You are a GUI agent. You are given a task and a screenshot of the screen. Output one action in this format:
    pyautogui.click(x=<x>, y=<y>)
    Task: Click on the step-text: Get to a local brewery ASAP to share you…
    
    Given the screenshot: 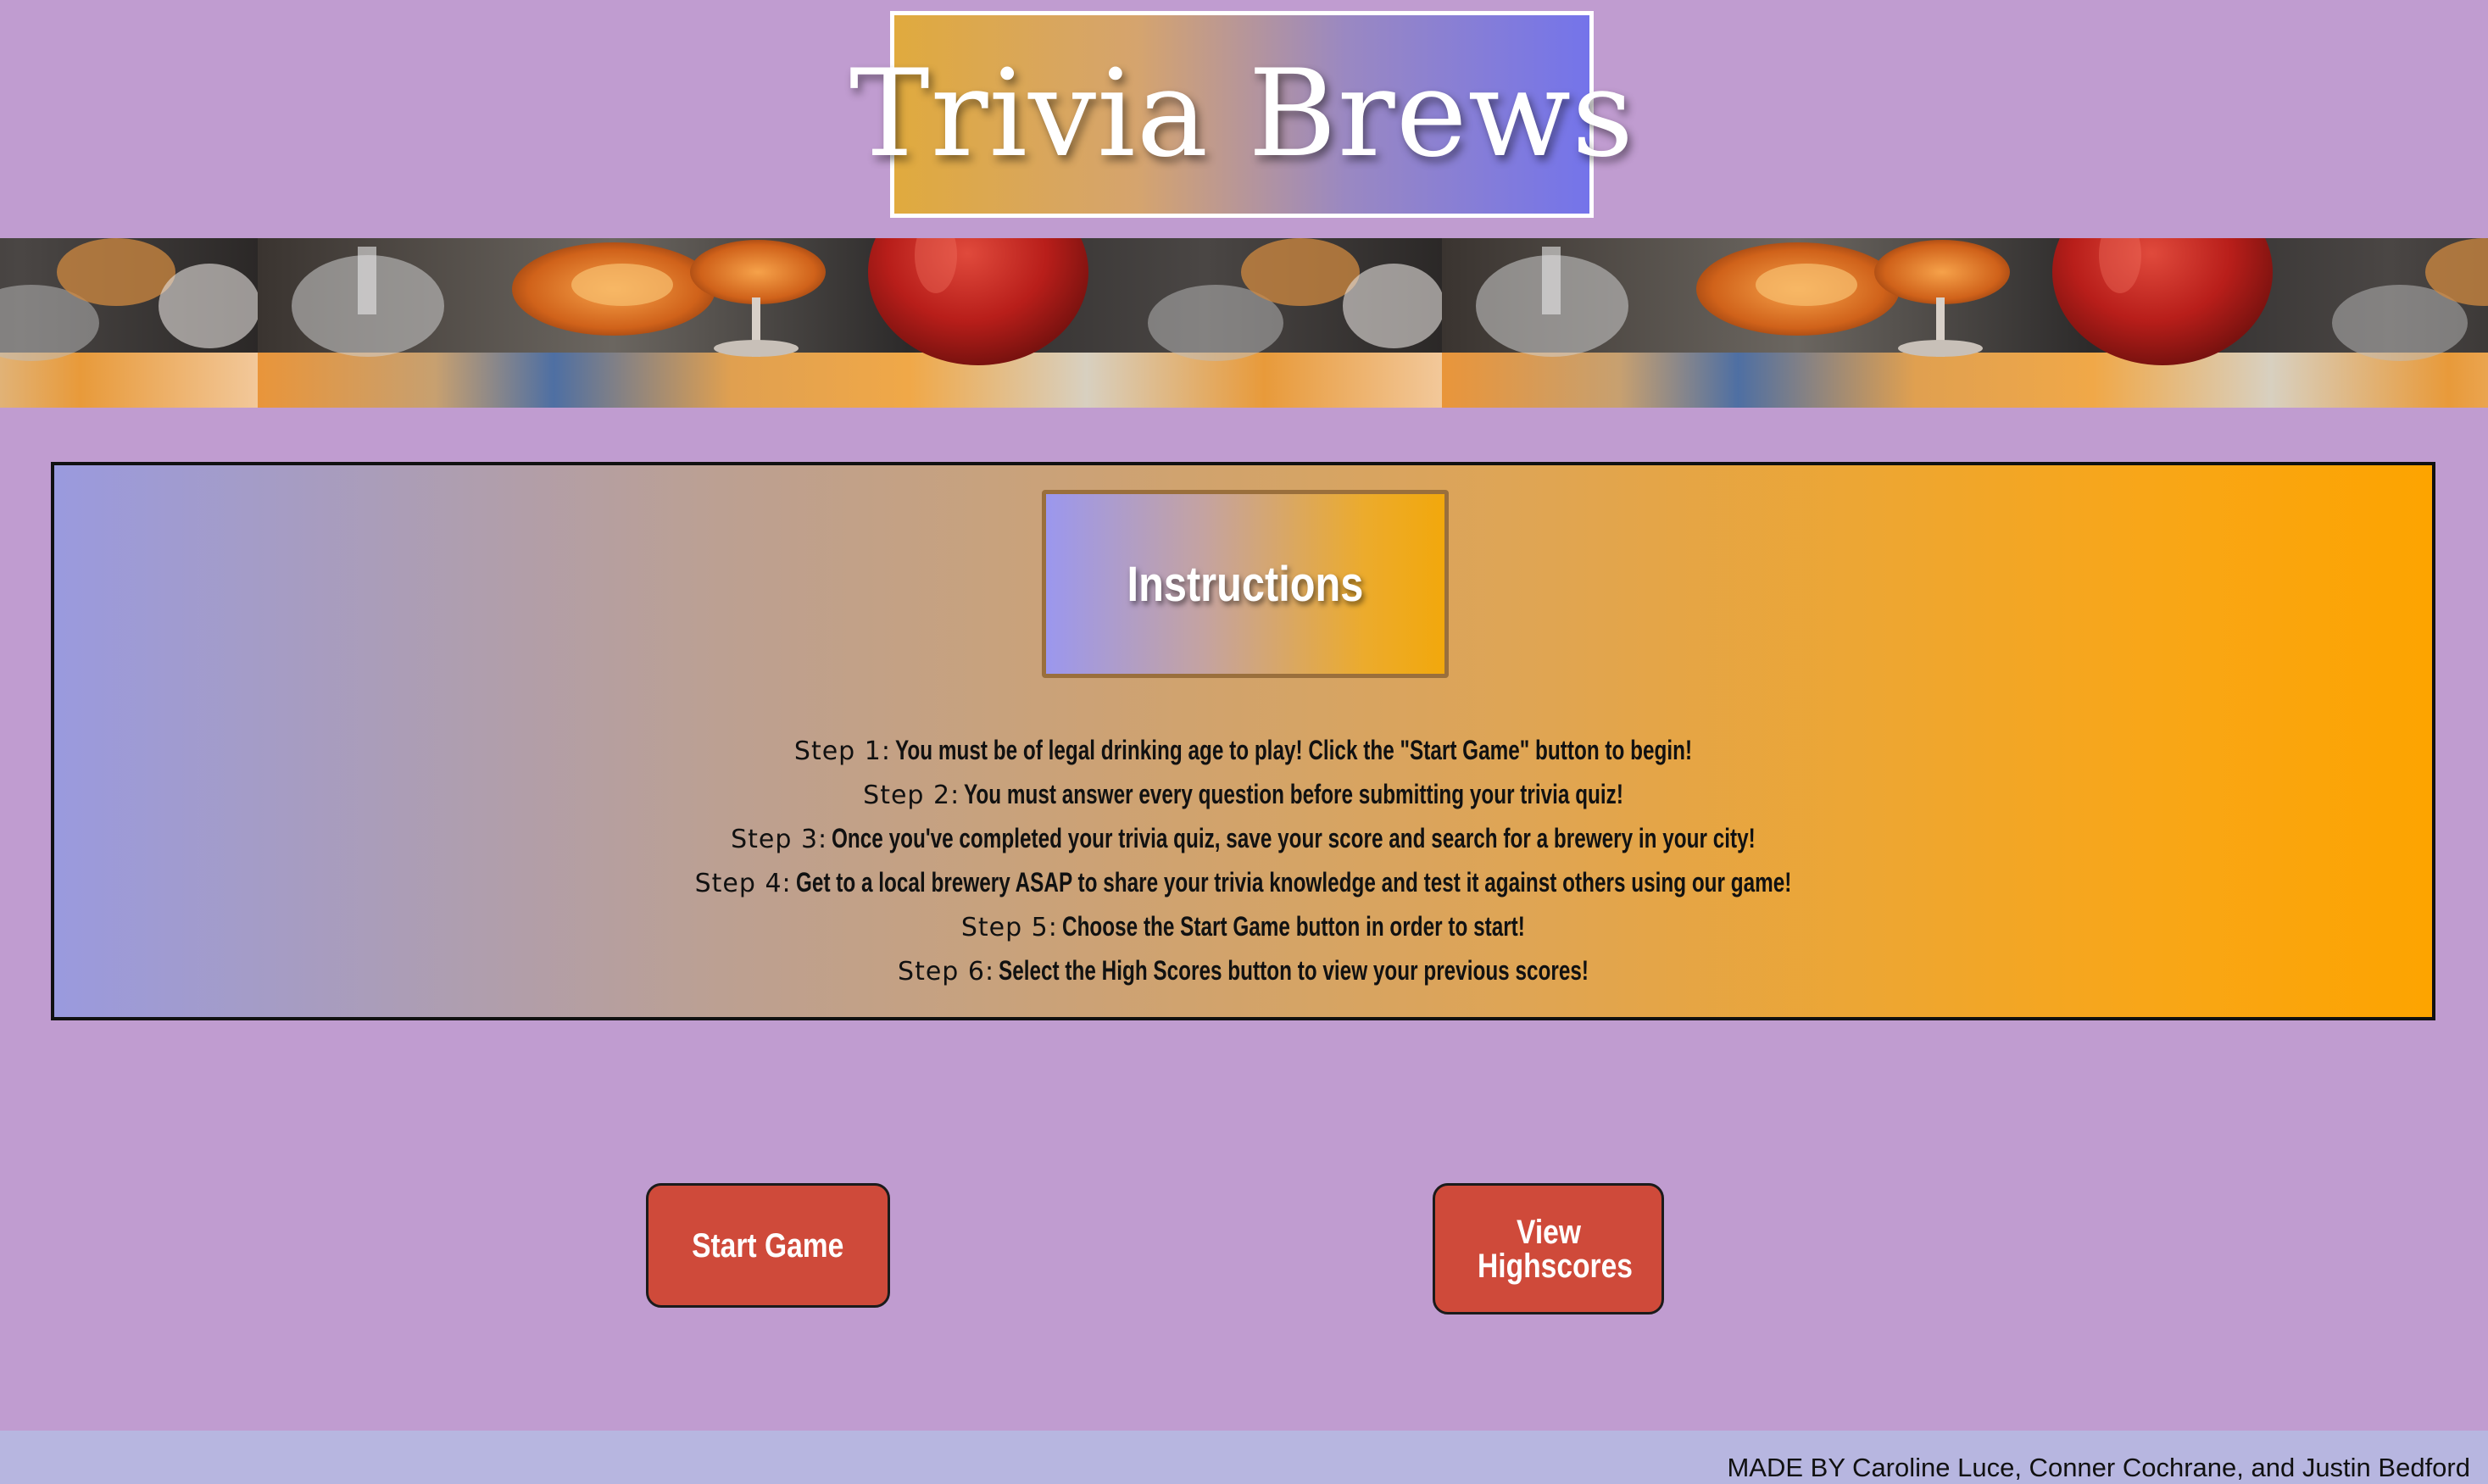 What is the action you would take?
    pyautogui.click(x=1293, y=882)
    